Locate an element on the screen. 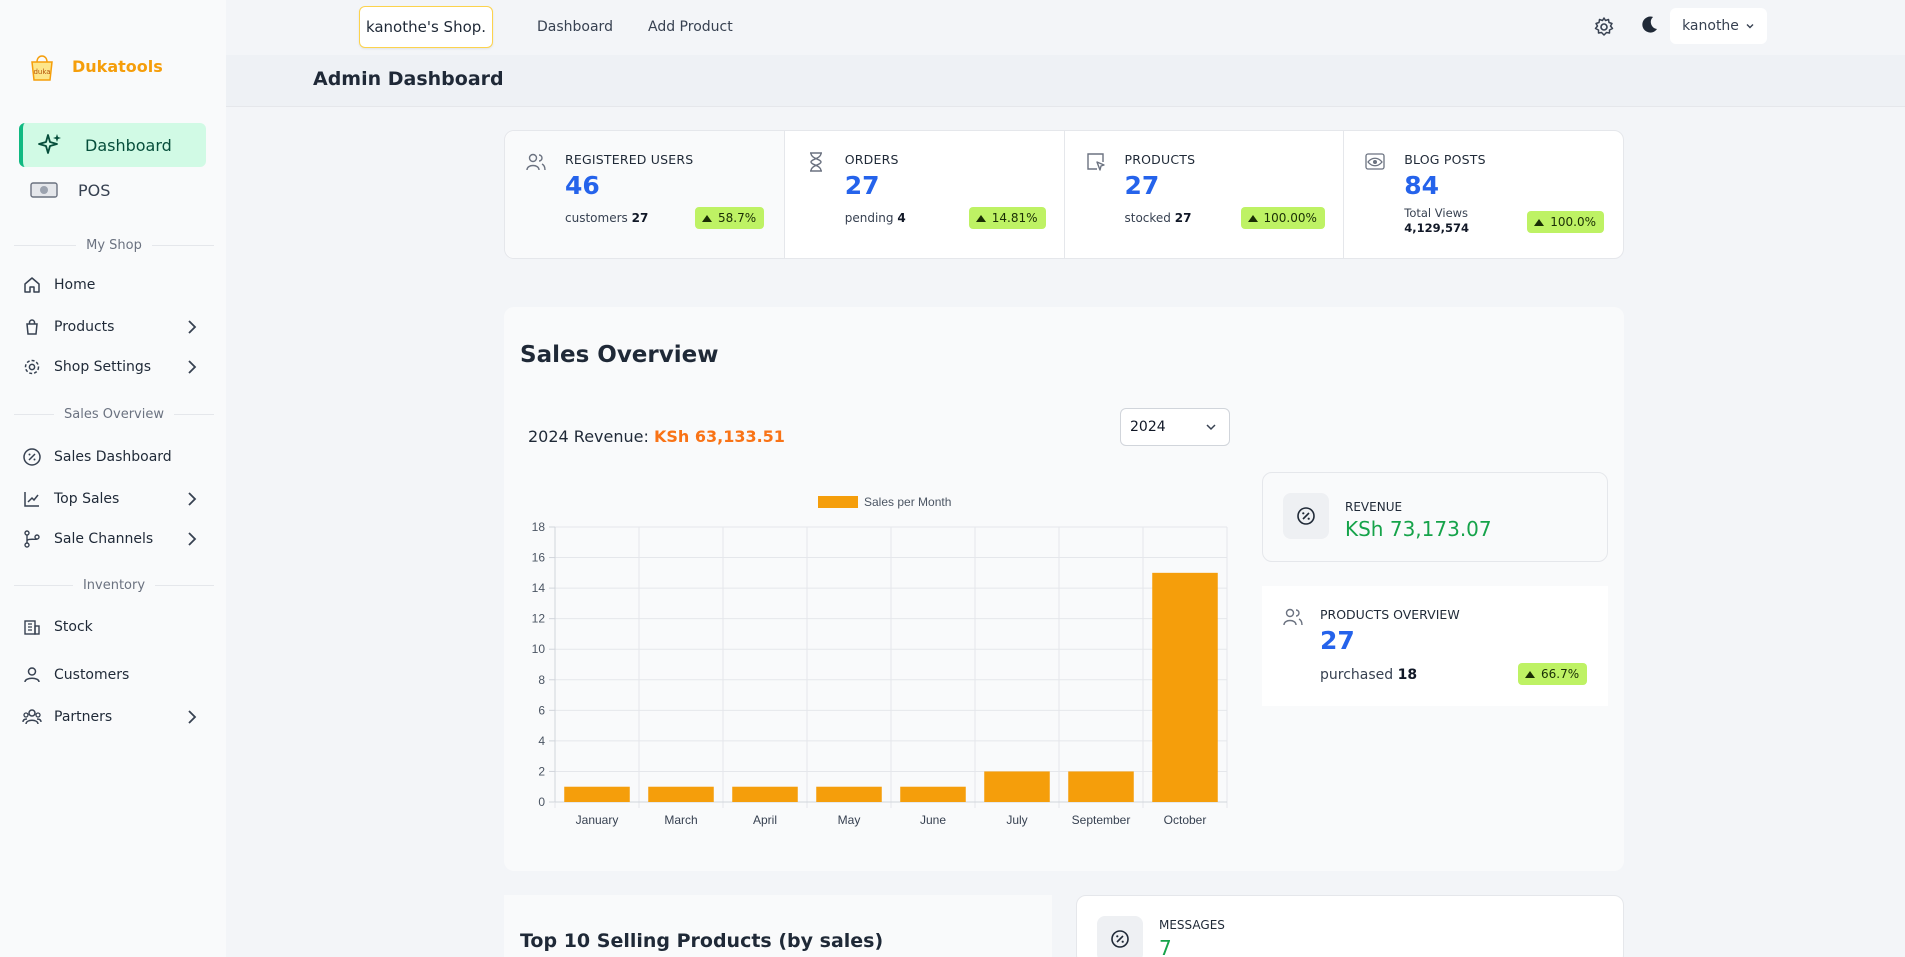 This screenshot has width=1905, height=957. sales-overview-title: Sales Overview is located at coordinates (619, 355).